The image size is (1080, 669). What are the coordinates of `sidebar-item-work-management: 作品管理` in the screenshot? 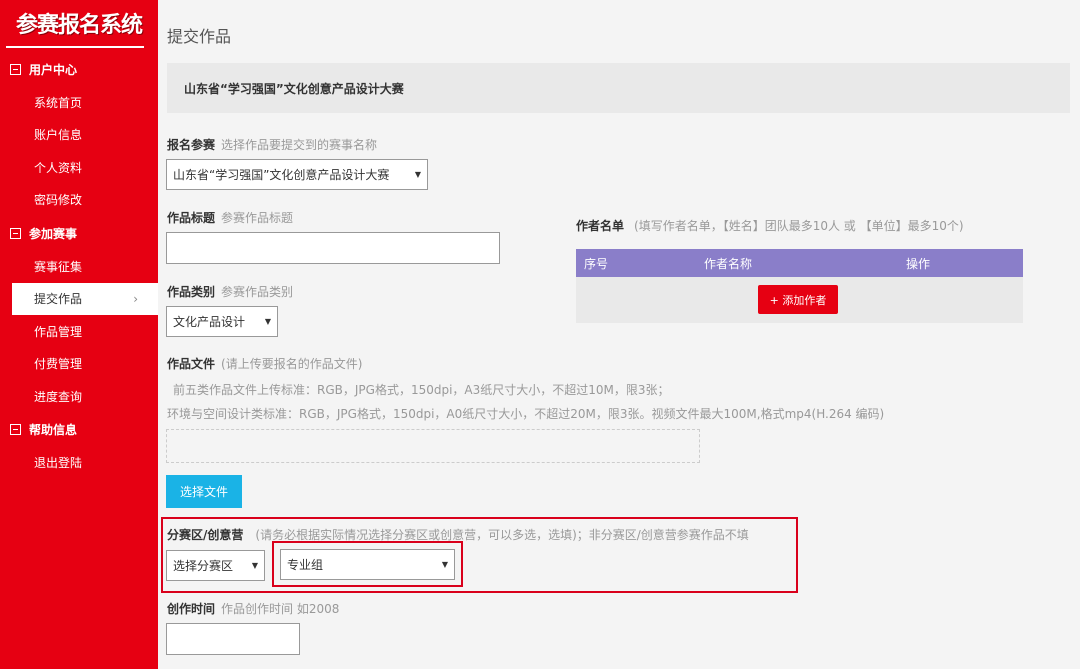 It's located at (79, 331).